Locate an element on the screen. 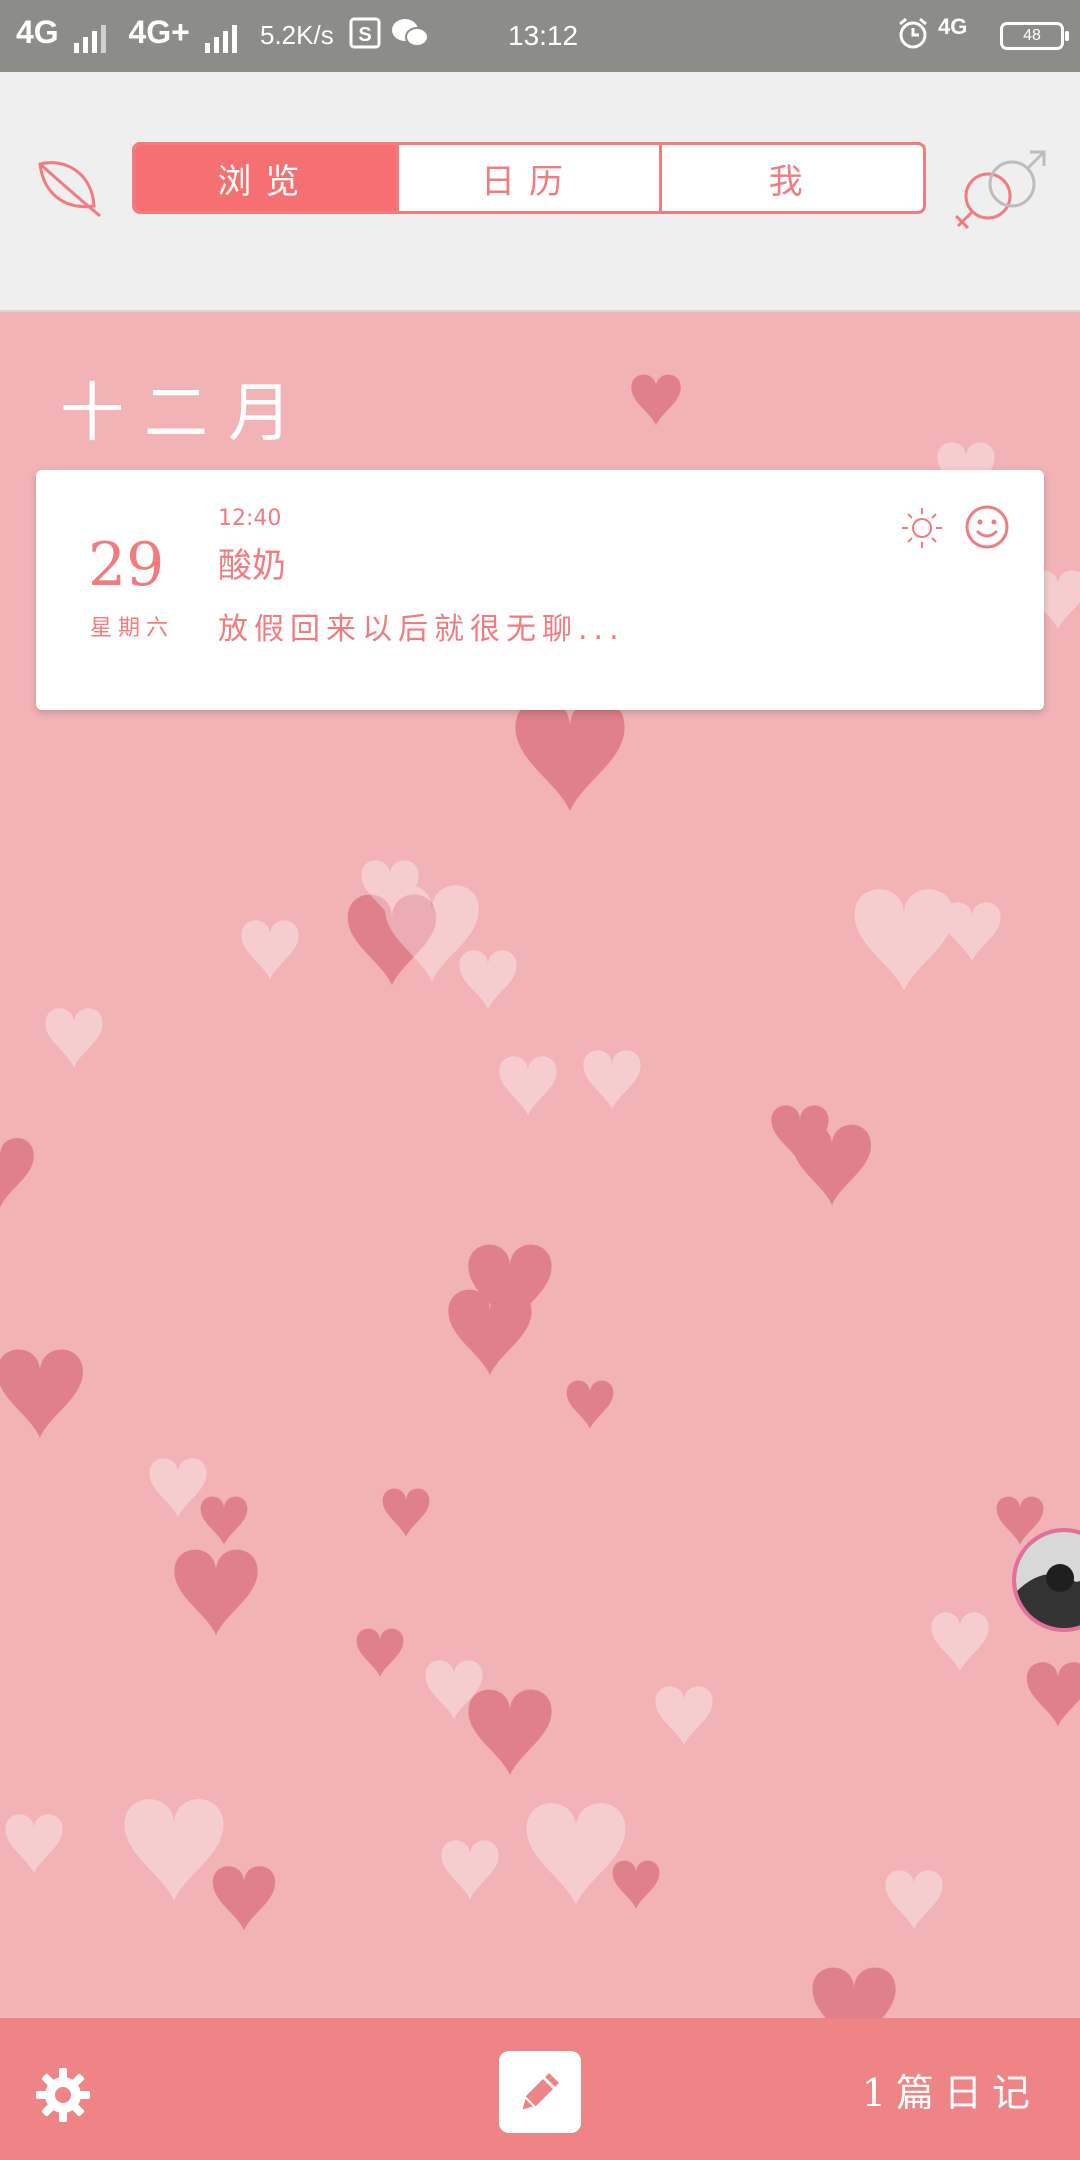 This screenshot has width=1080, height=2160. bottom-bar: 1篇日记 is located at coordinates (540, 2089).